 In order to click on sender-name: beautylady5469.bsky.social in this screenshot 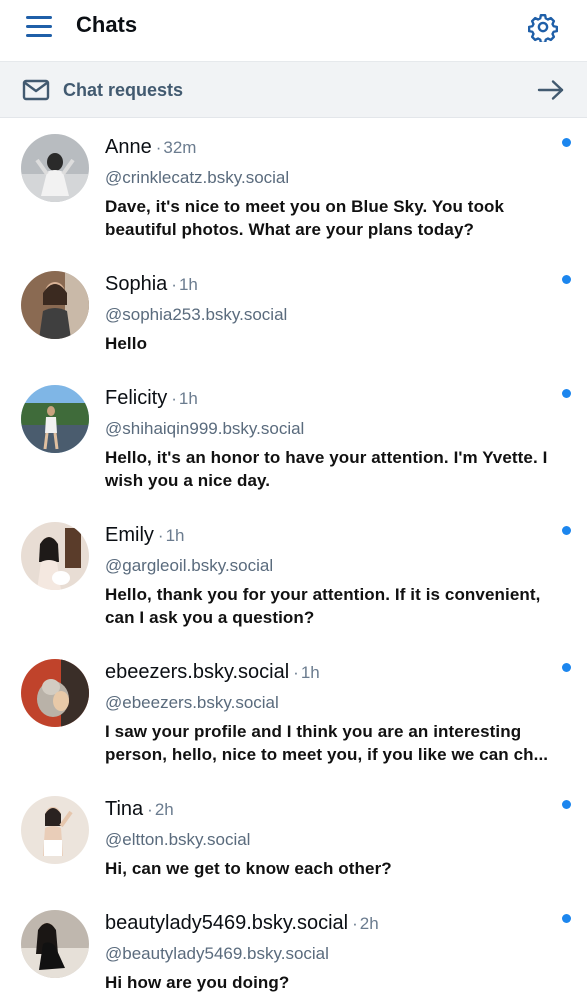, I will do `click(227, 923)`.